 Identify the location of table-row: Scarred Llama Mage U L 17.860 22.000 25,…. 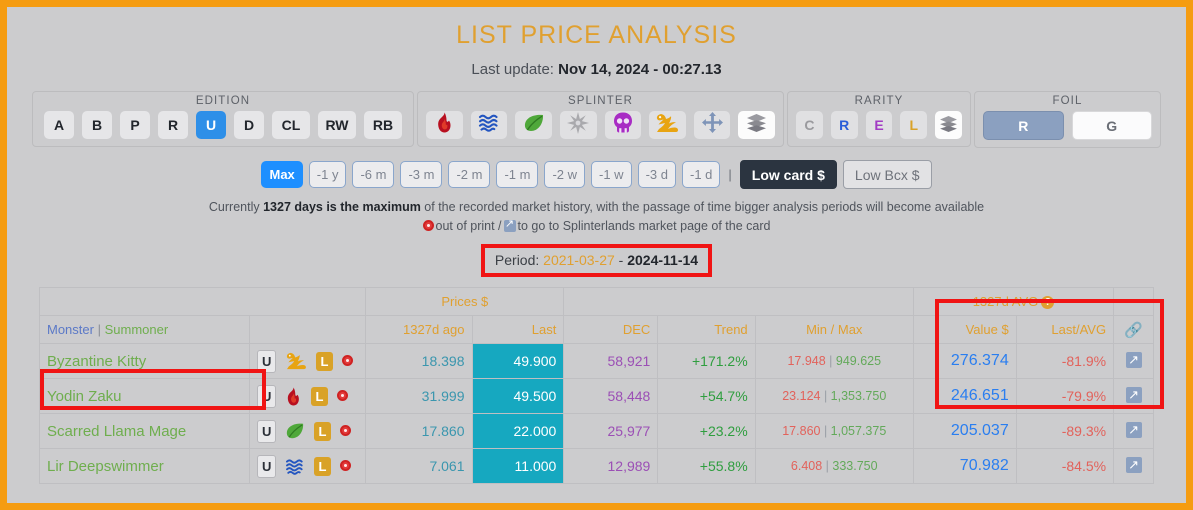
(596, 431).